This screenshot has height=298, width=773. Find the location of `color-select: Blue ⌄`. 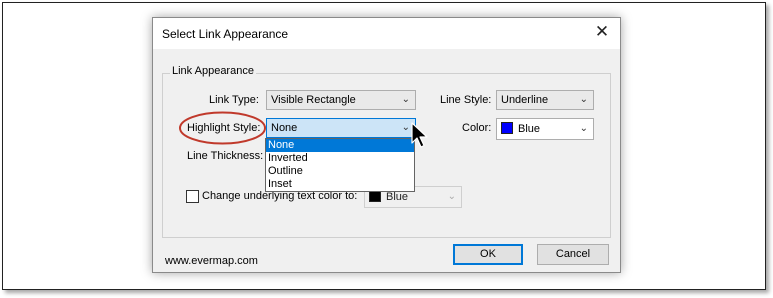

color-select: Blue ⌄ is located at coordinates (545, 129).